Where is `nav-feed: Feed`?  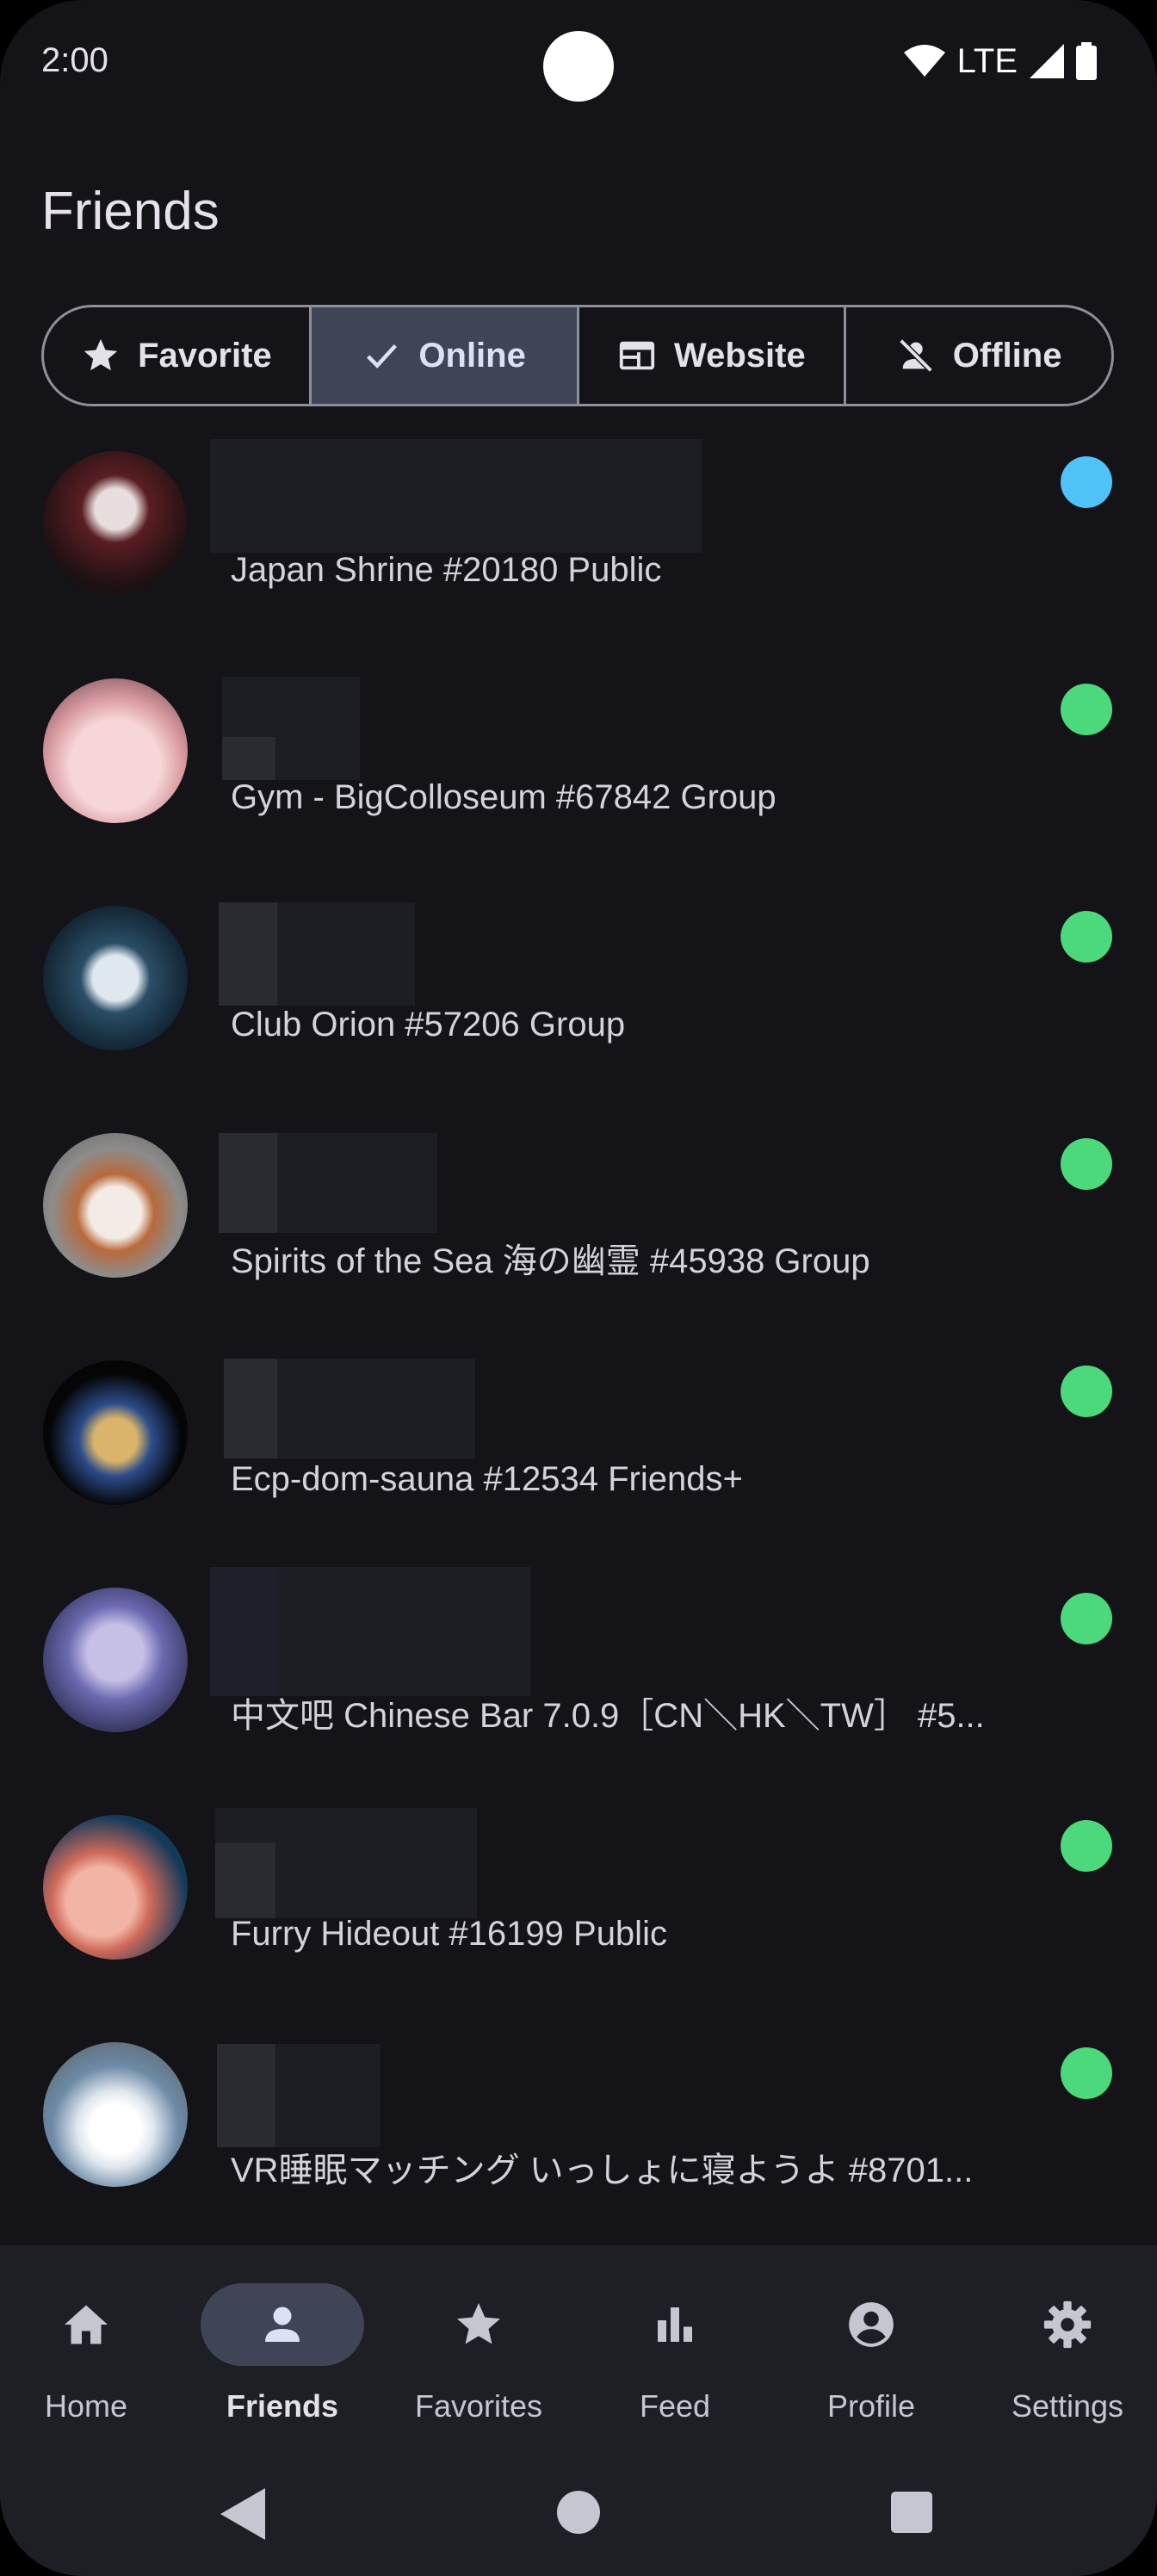
nav-feed: Feed is located at coordinates (675, 2357).